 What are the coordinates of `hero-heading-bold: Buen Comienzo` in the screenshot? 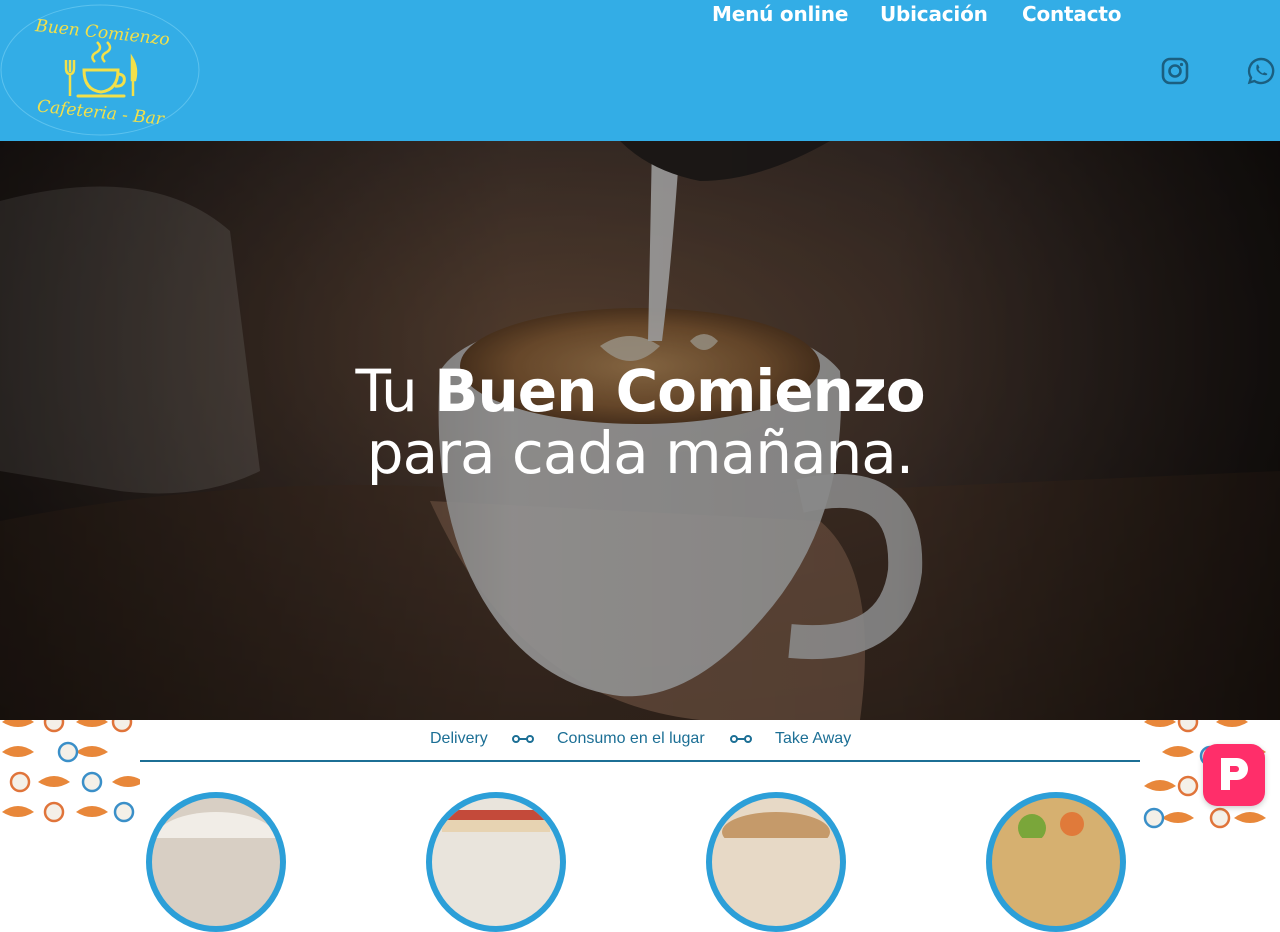 It's located at (679, 391).